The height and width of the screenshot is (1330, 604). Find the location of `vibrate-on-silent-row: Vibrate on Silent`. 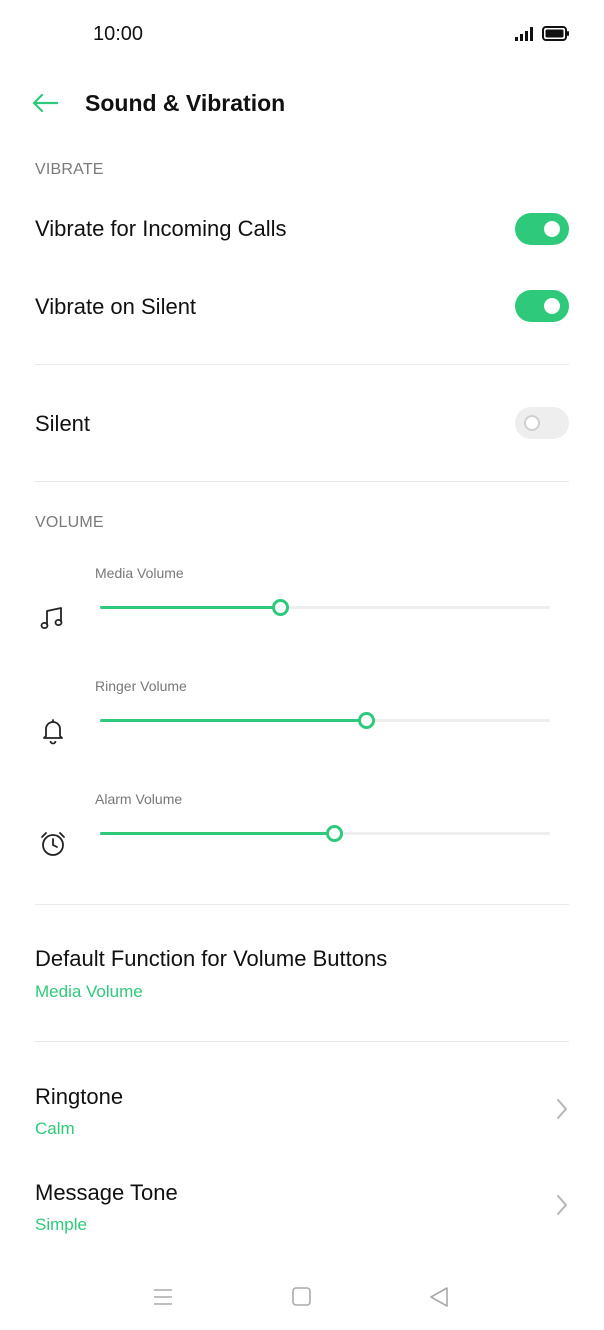

vibrate-on-silent-row: Vibrate on Silent is located at coordinates (302, 306).